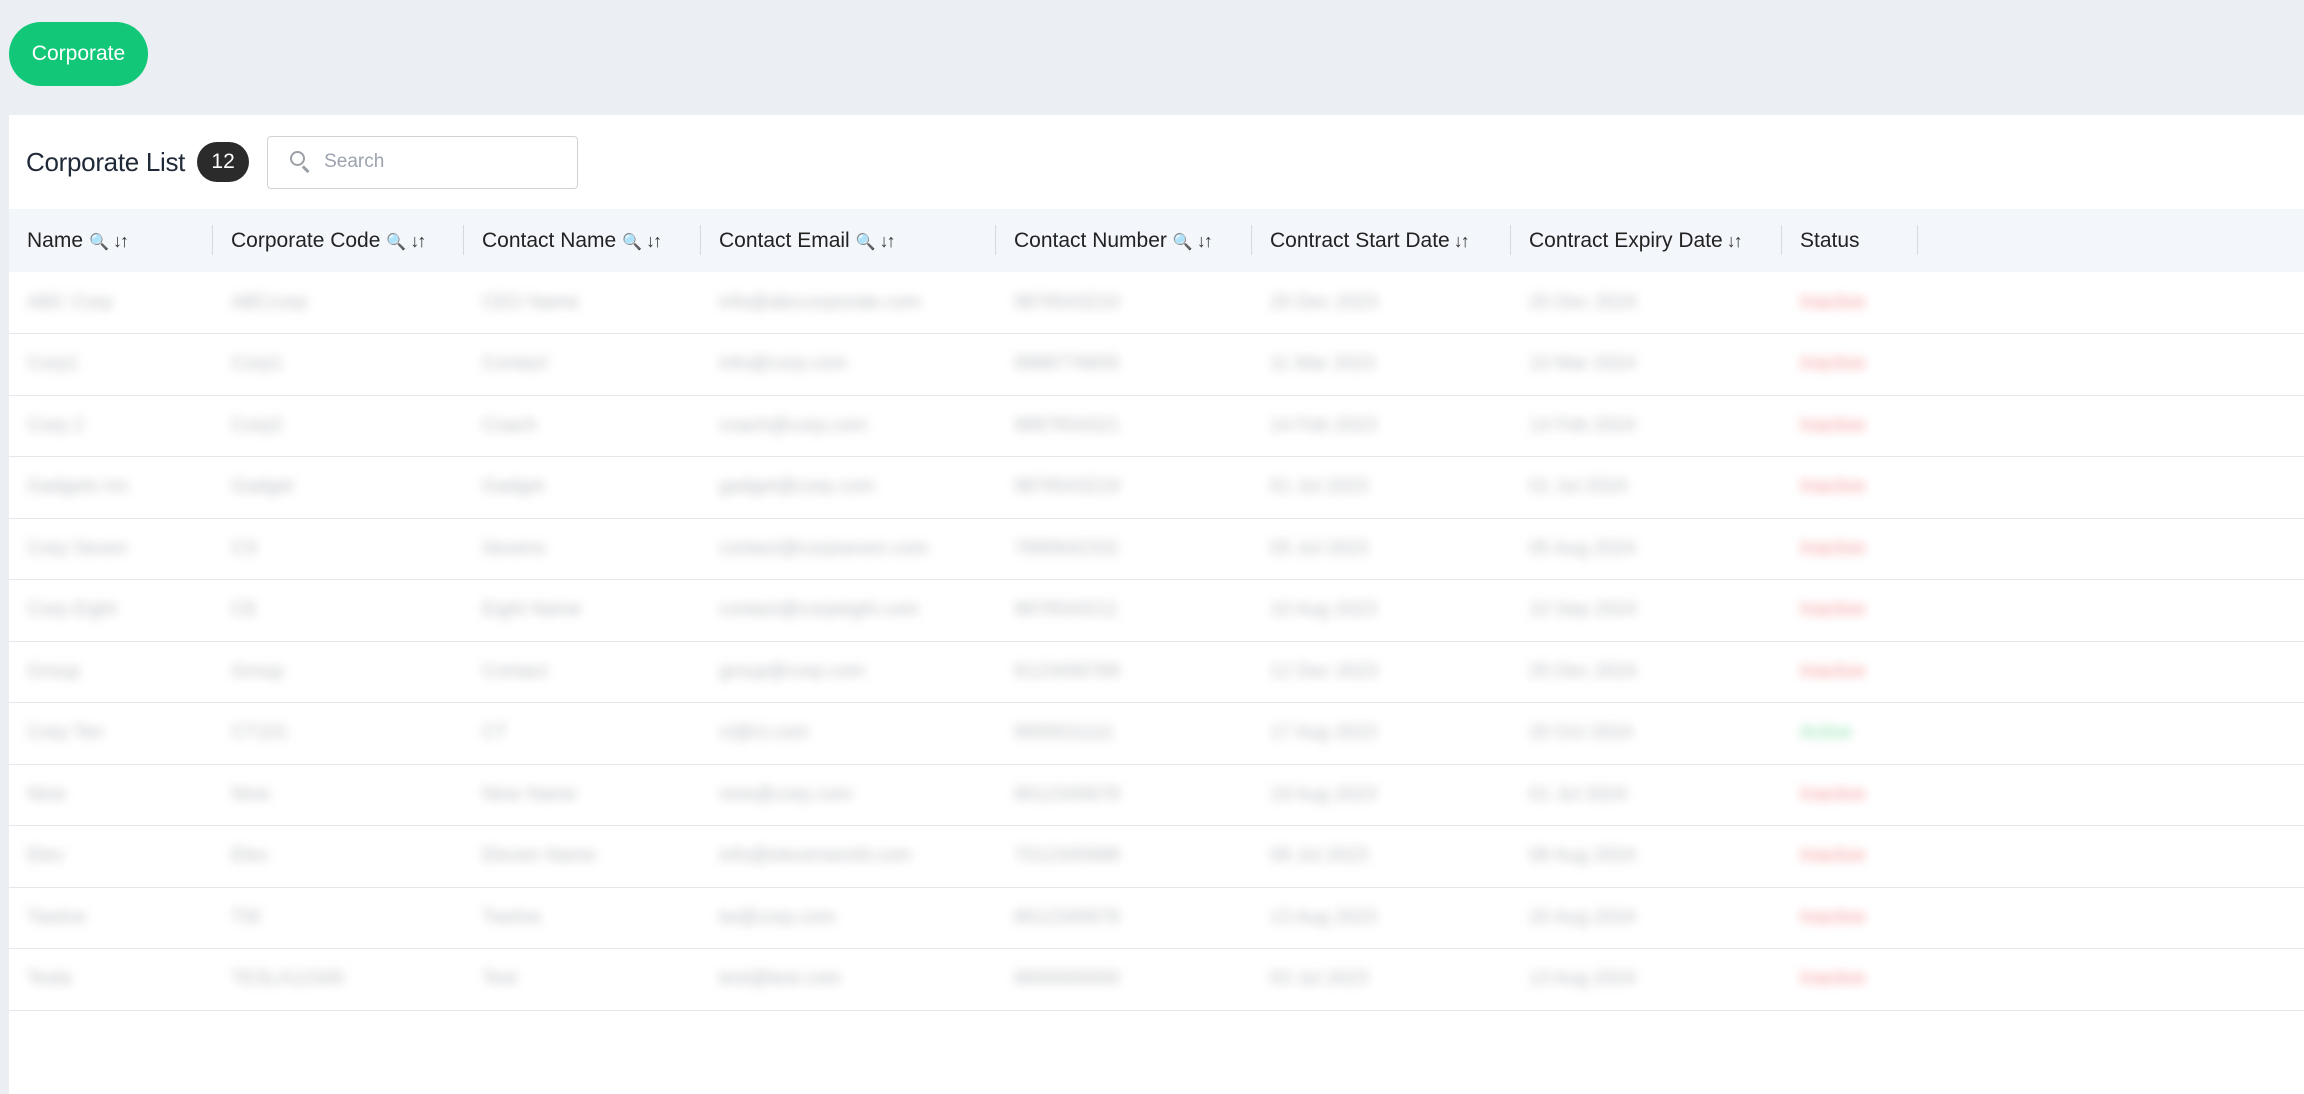 This screenshot has height=1094, width=2304. What do you see at coordinates (1850, 734) in the screenshot?
I see `cell-status: Active` at bounding box center [1850, 734].